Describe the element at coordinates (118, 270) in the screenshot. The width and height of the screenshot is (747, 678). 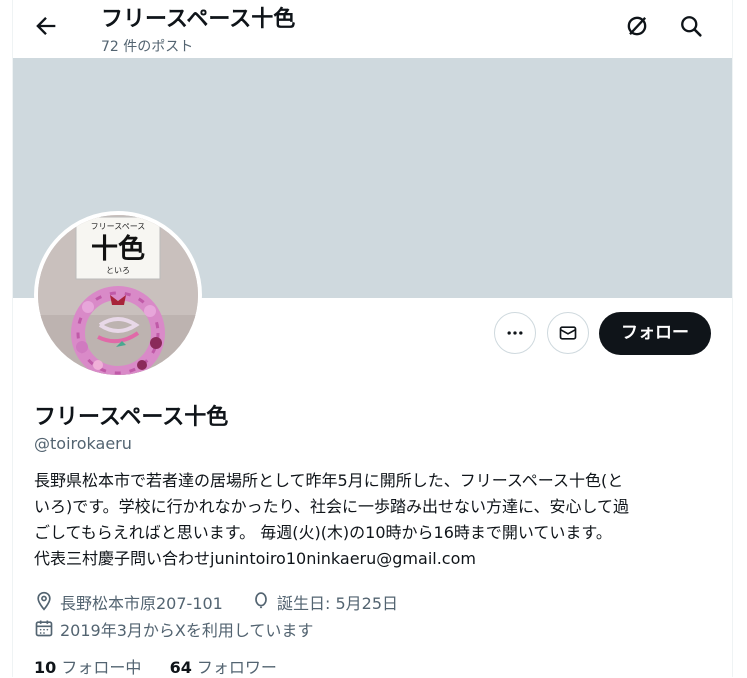
I see `avatar-sign-sub: といろ` at that location.